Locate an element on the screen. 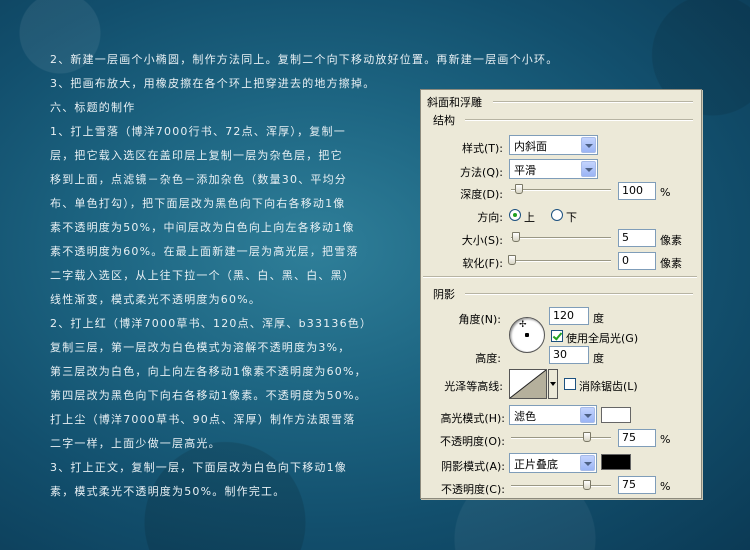  contour-label: 光泽等高线: is located at coordinates (473, 386).